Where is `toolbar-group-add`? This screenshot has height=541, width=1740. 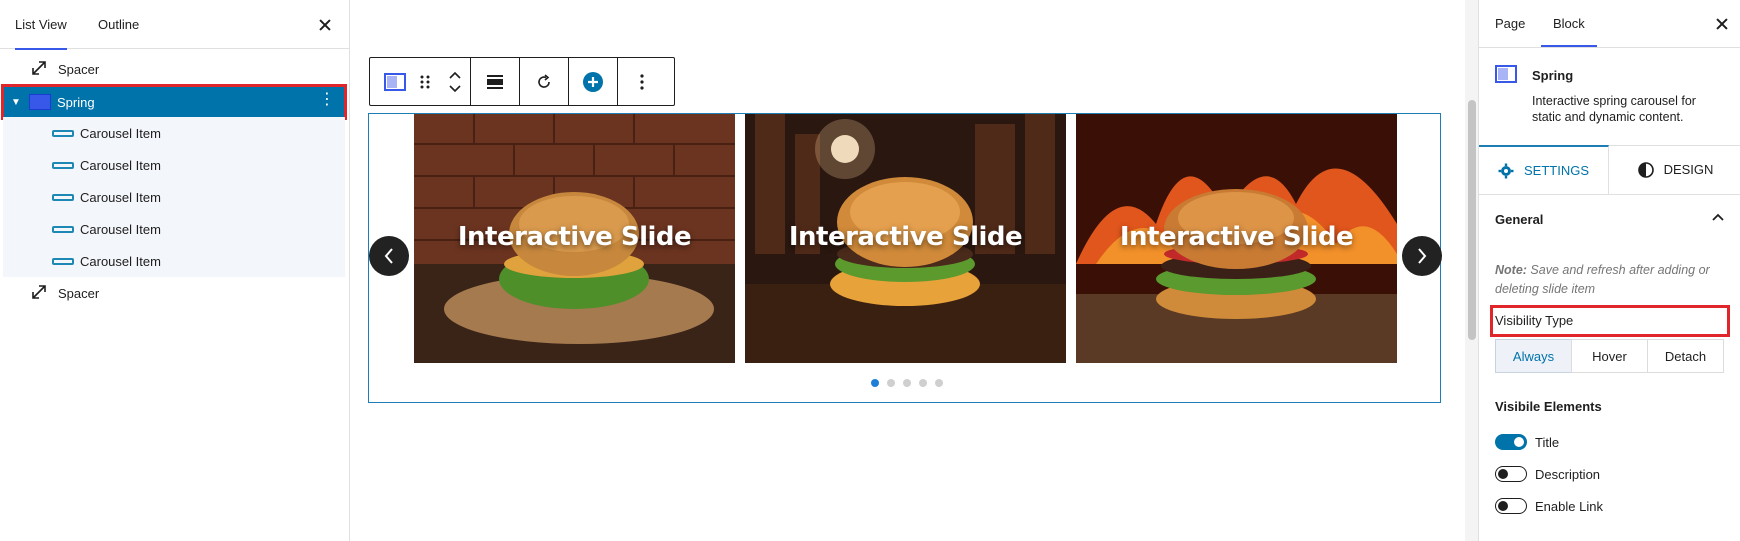
toolbar-group-add is located at coordinates (593, 81).